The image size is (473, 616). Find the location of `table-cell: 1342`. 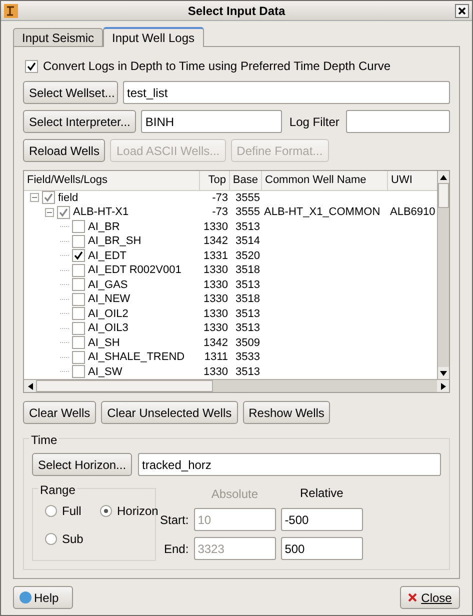

table-cell: 1342 is located at coordinates (216, 342).